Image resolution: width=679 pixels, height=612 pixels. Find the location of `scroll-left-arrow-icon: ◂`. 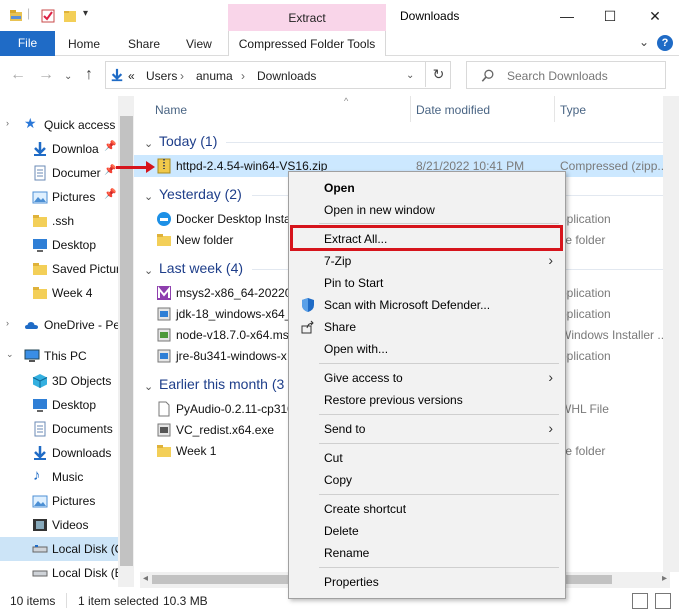

scroll-left-arrow-icon: ◂ is located at coordinates (145, 578).